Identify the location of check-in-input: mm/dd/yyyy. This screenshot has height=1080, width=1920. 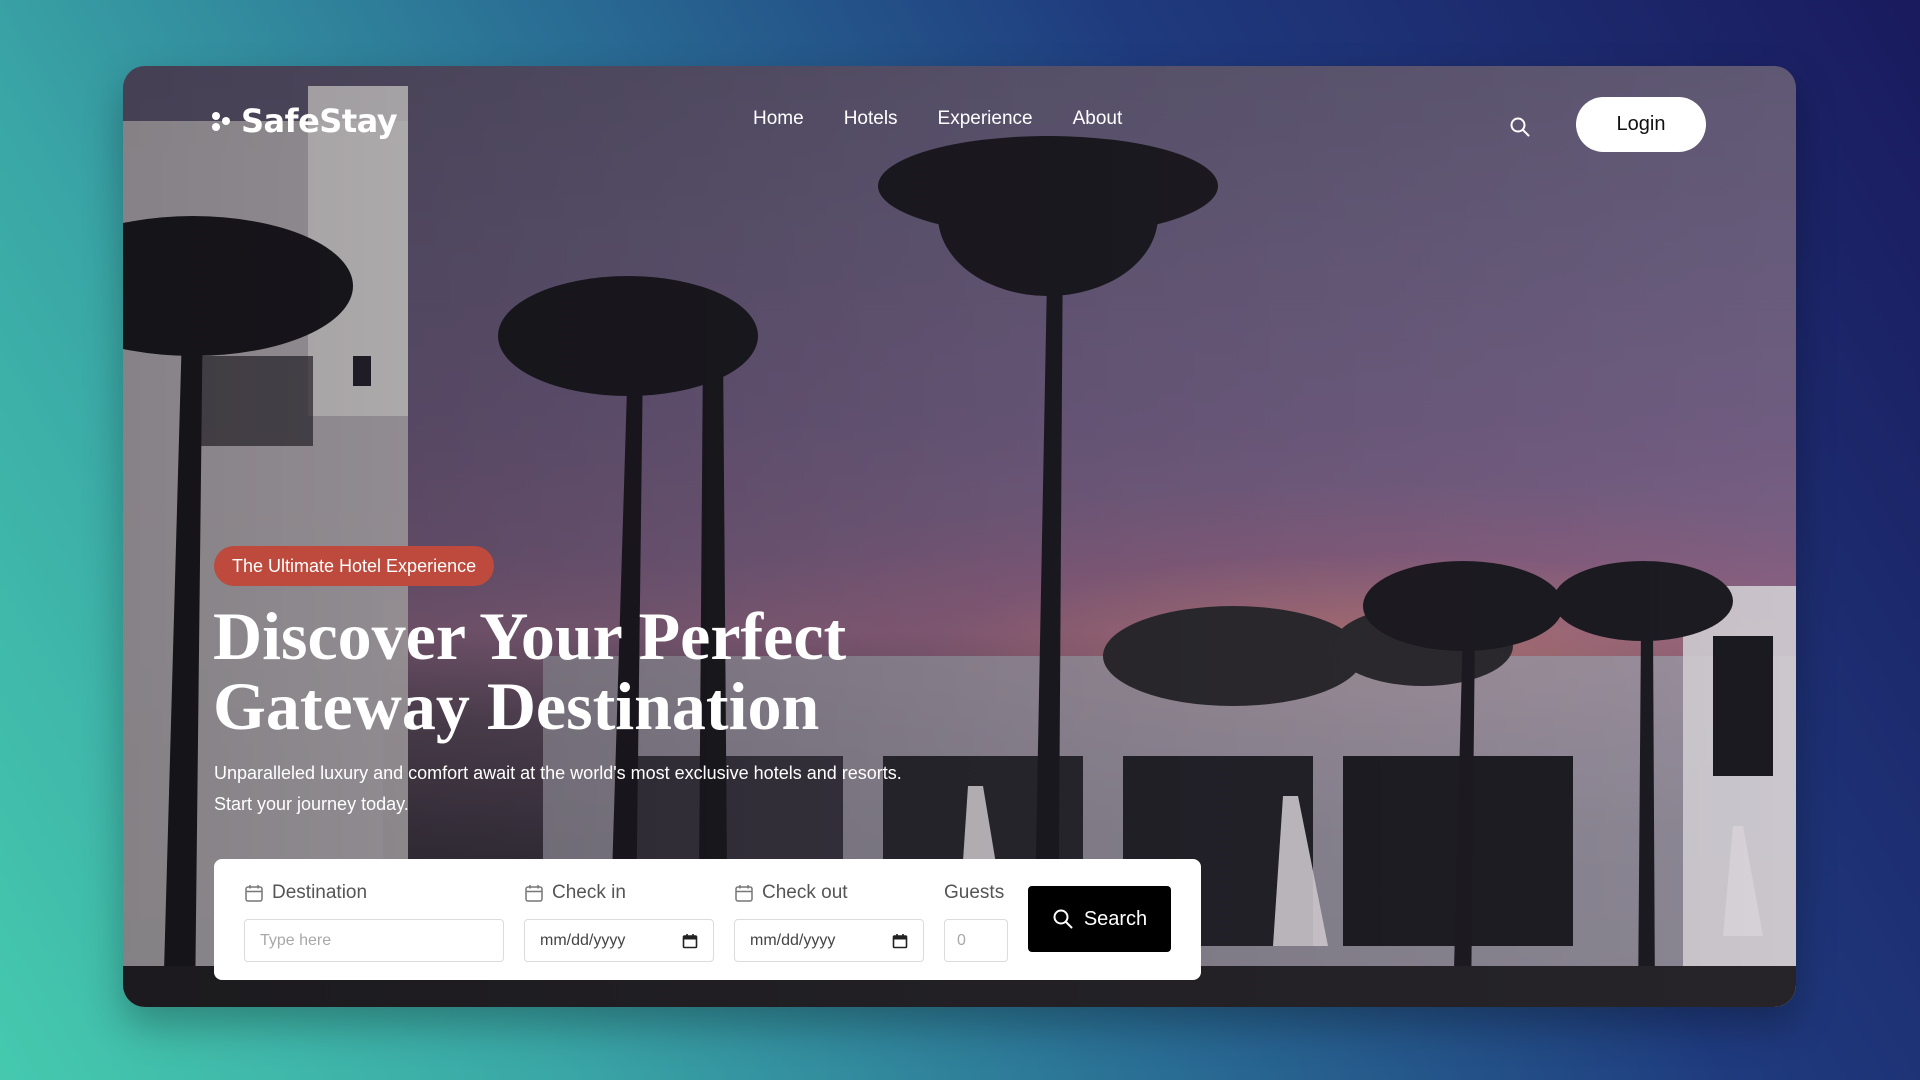
(619, 940).